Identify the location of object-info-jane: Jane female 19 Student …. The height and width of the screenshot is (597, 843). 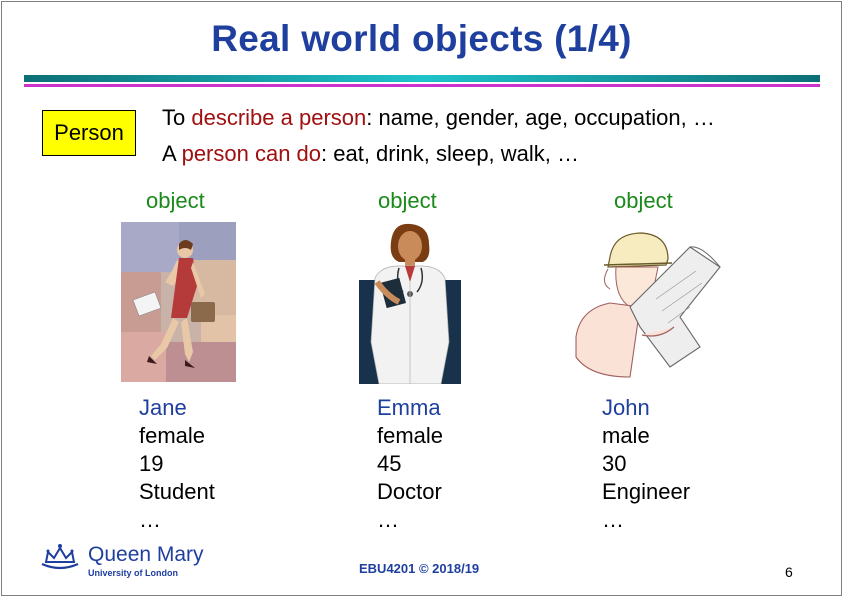
(177, 464).